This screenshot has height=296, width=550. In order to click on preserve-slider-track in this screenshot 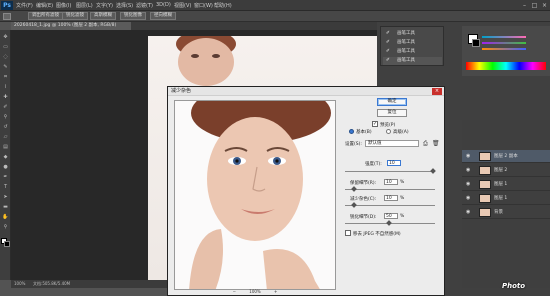, I will do `click(390, 189)`.